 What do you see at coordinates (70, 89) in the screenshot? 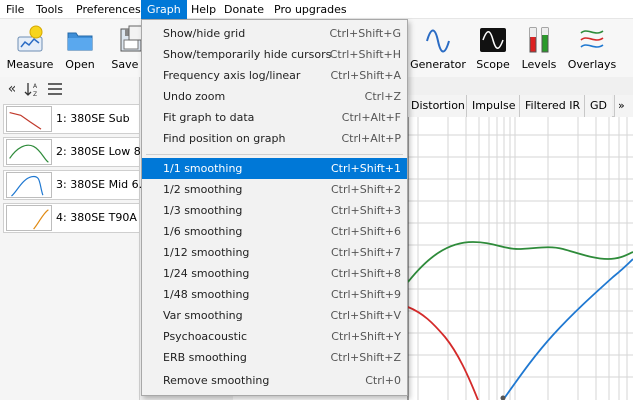
I see `panel-controls: « A Z` at bounding box center [70, 89].